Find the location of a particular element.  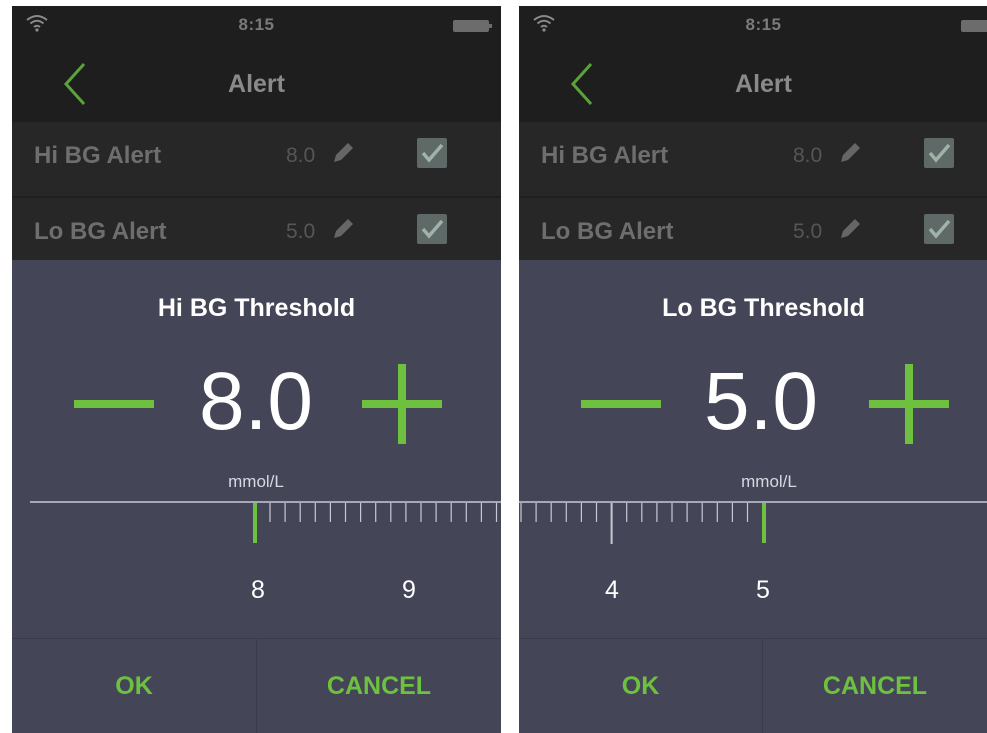

value-ruler: 8 9 is located at coordinates (256, 560).